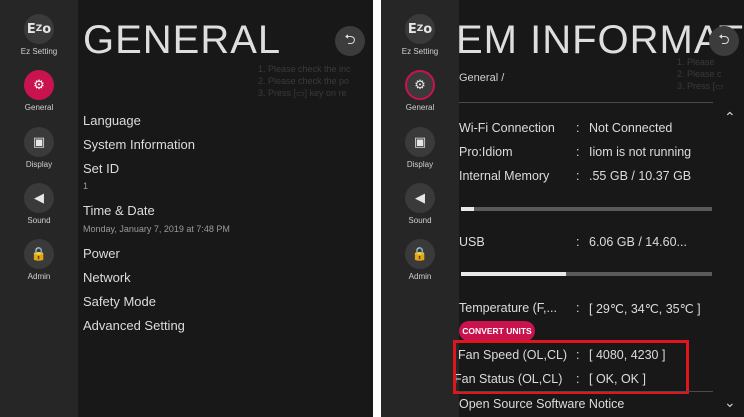  What do you see at coordinates (730, 403) in the screenshot?
I see `chevron-down-icon: ⌄` at bounding box center [730, 403].